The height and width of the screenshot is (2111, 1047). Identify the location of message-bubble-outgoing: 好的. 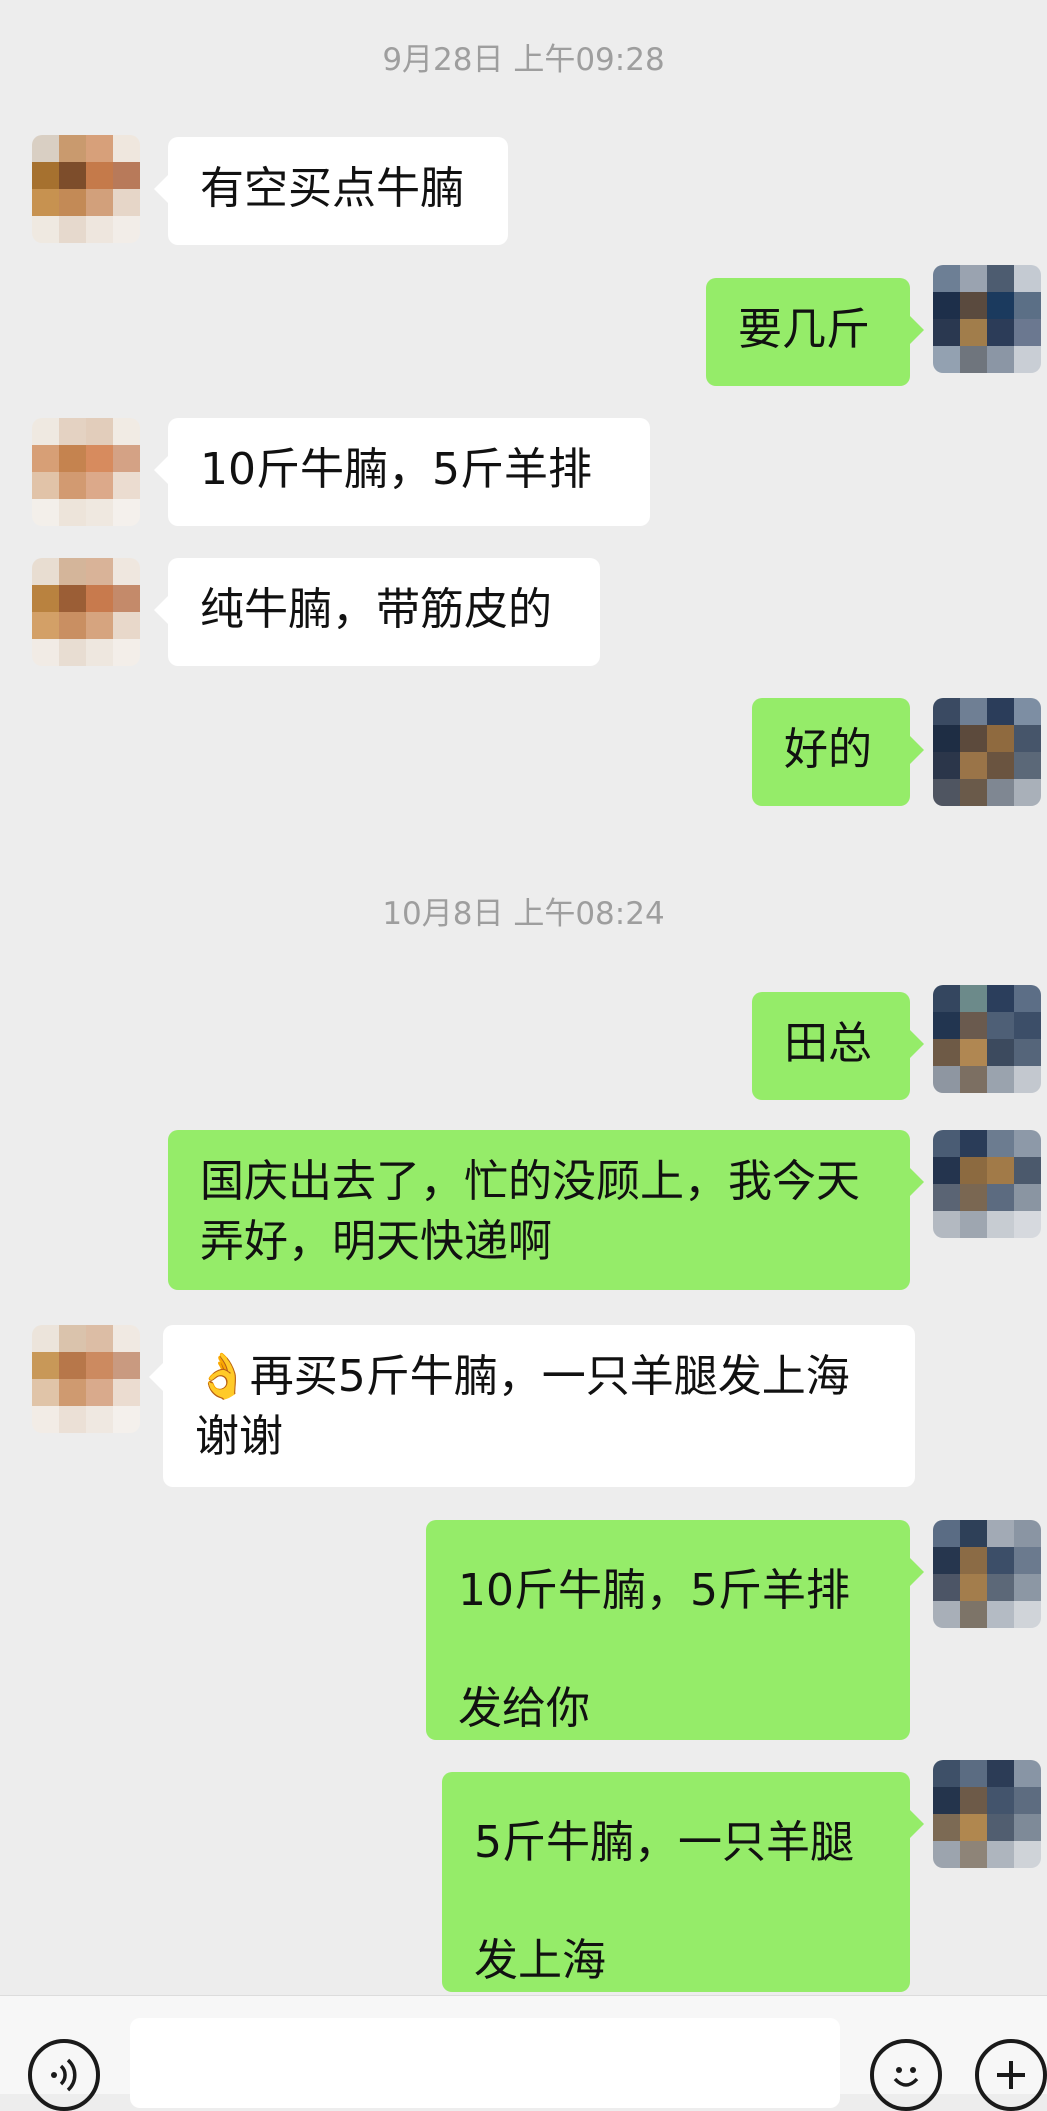
(838, 752).